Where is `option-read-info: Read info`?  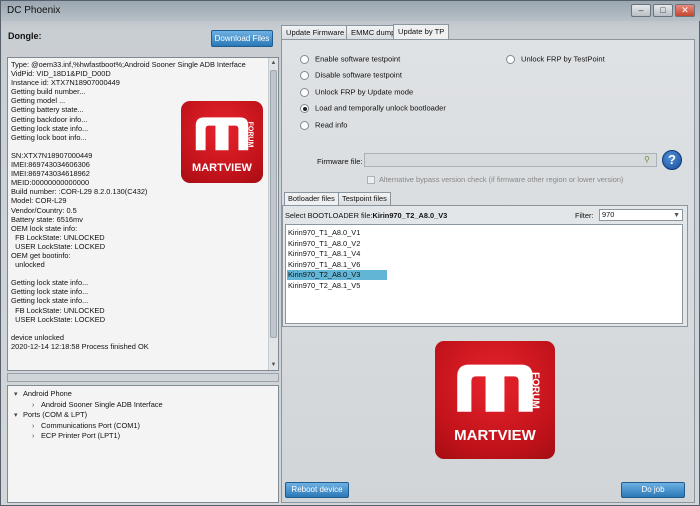 option-read-info: Read info is located at coordinates (324, 125).